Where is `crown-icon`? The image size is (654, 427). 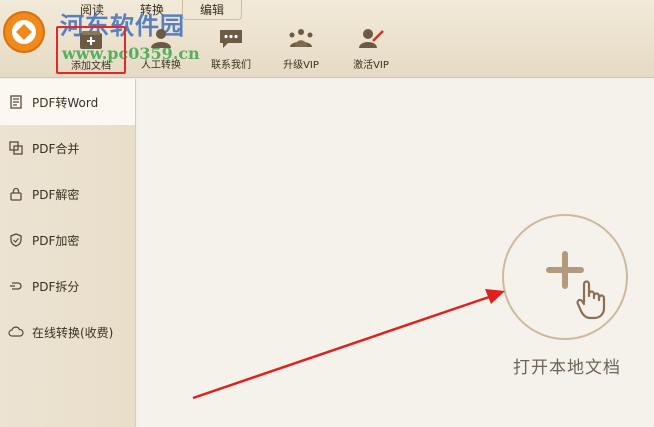 crown-icon is located at coordinates (301, 38).